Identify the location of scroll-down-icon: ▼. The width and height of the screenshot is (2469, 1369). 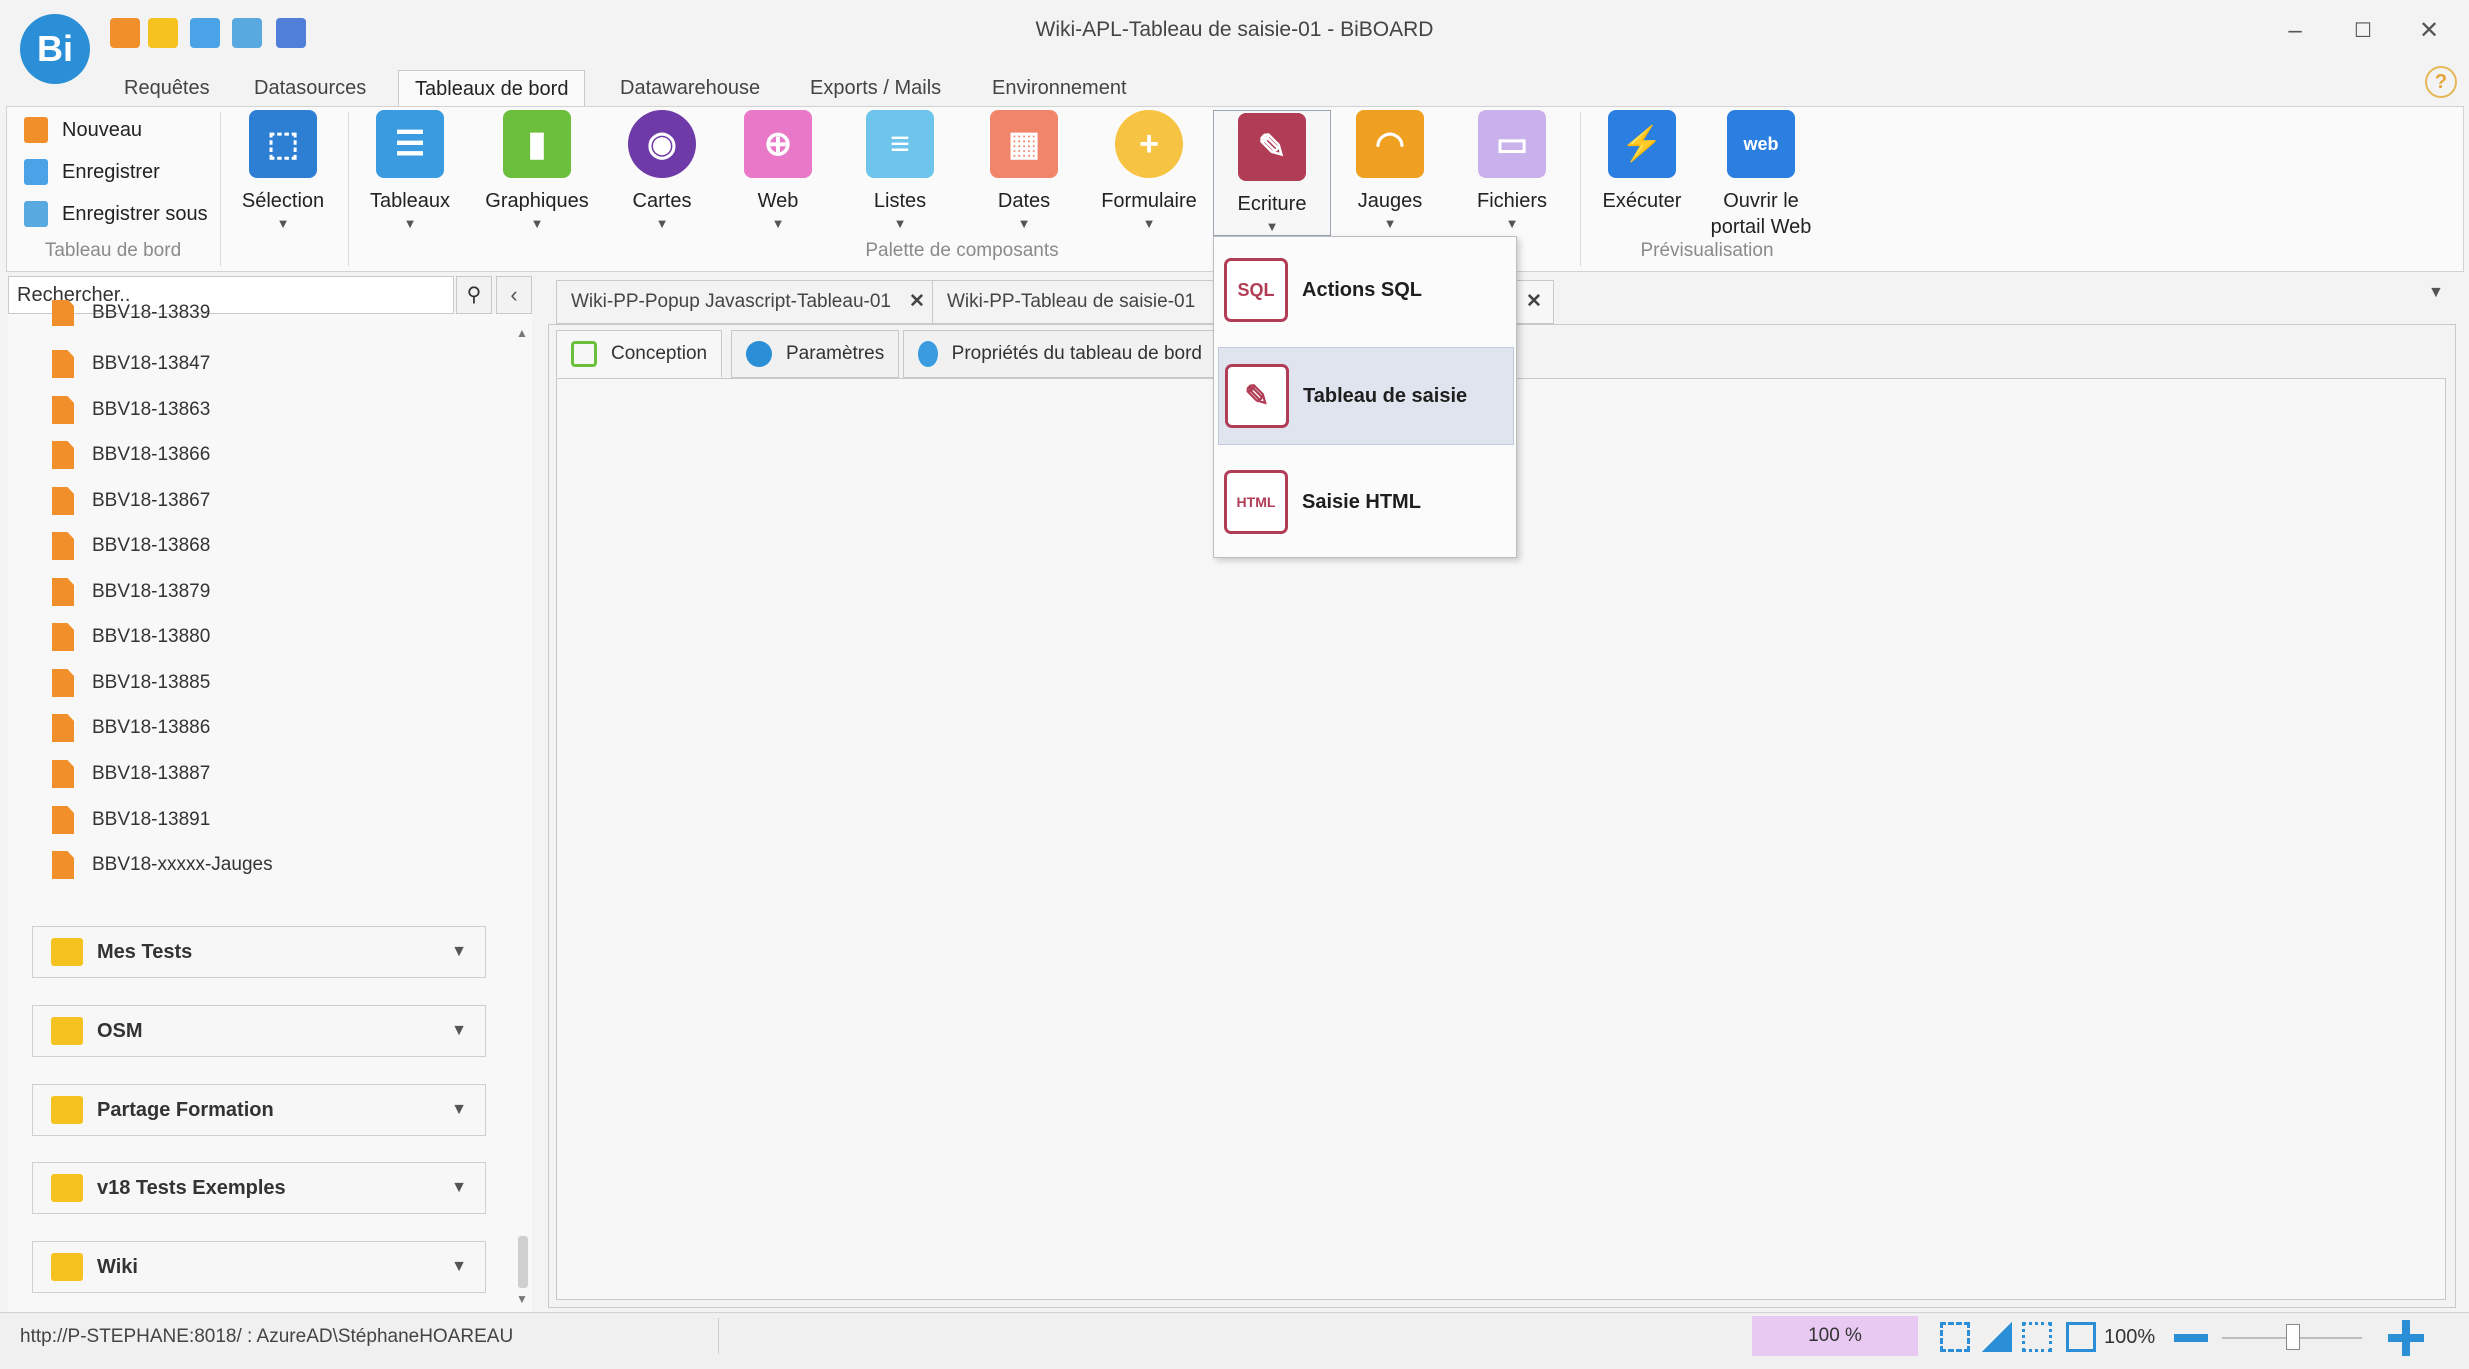
(522, 1299).